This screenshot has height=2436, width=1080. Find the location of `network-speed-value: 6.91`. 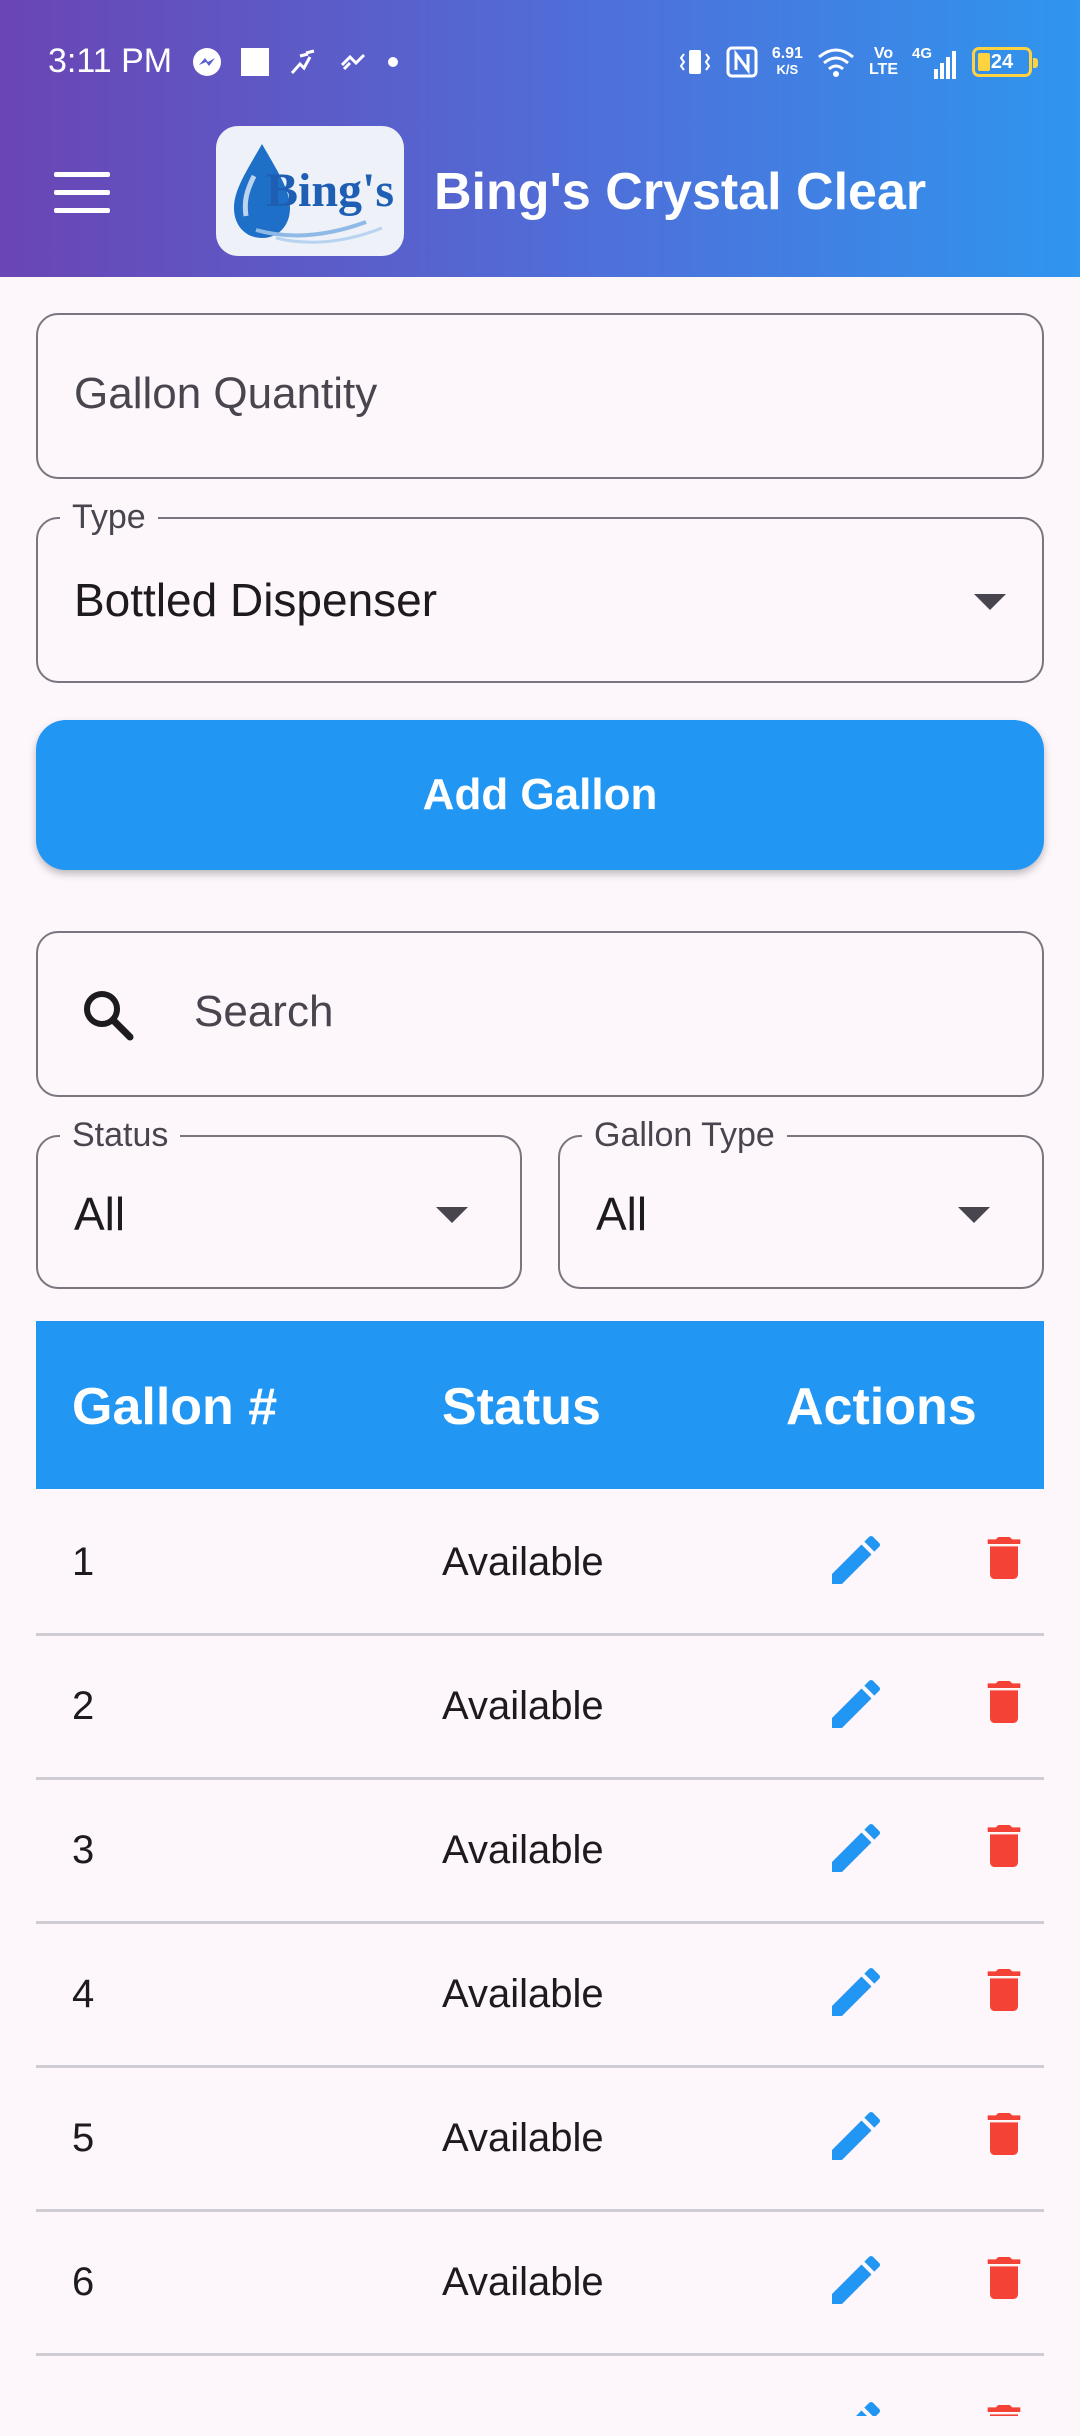

network-speed-value: 6.91 is located at coordinates (787, 53).